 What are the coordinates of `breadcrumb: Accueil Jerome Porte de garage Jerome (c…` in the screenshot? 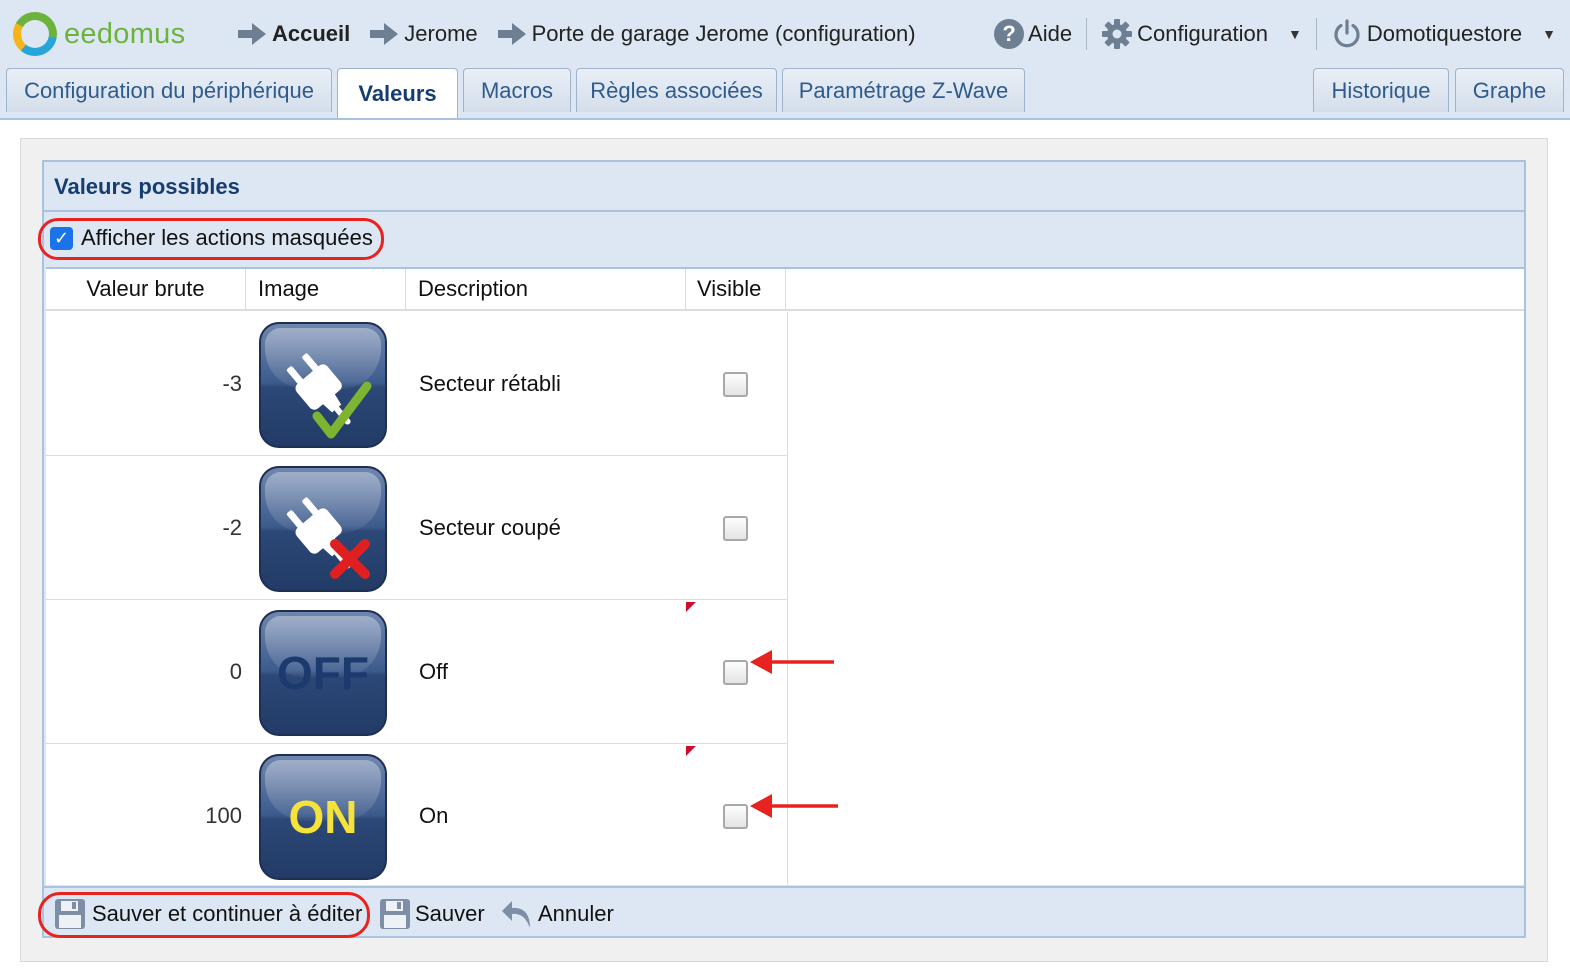 It's located at (587, 34).